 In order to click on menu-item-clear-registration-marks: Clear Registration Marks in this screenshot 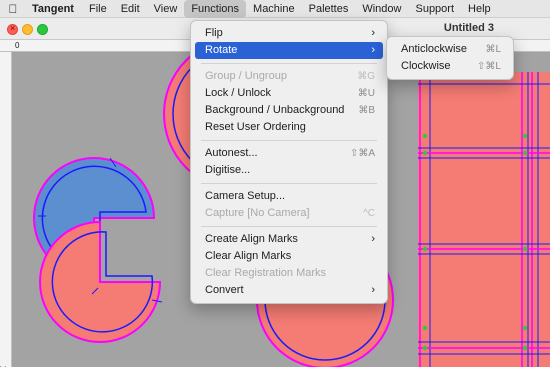, I will do `click(289, 273)`.